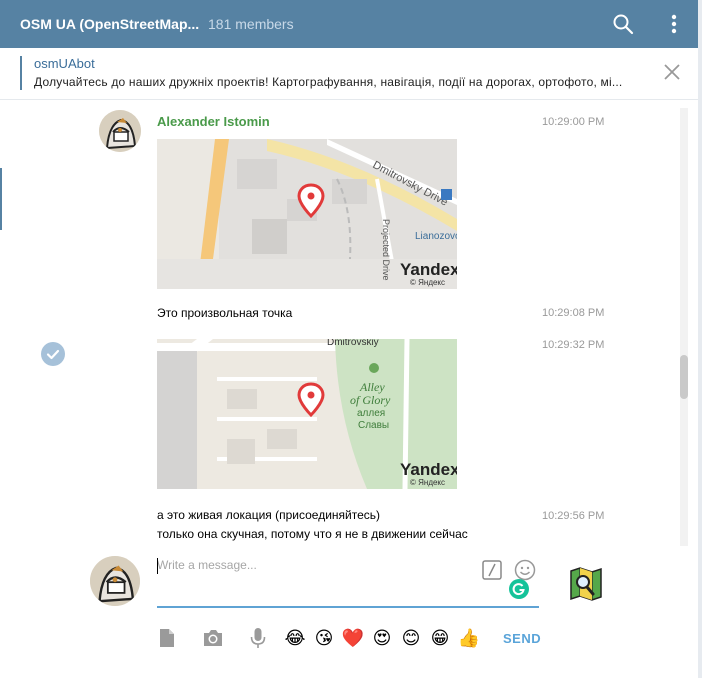  What do you see at coordinates (251, 24) in the screenshot?
I see `members-count: 181 members` at bounding box center [251, 24].